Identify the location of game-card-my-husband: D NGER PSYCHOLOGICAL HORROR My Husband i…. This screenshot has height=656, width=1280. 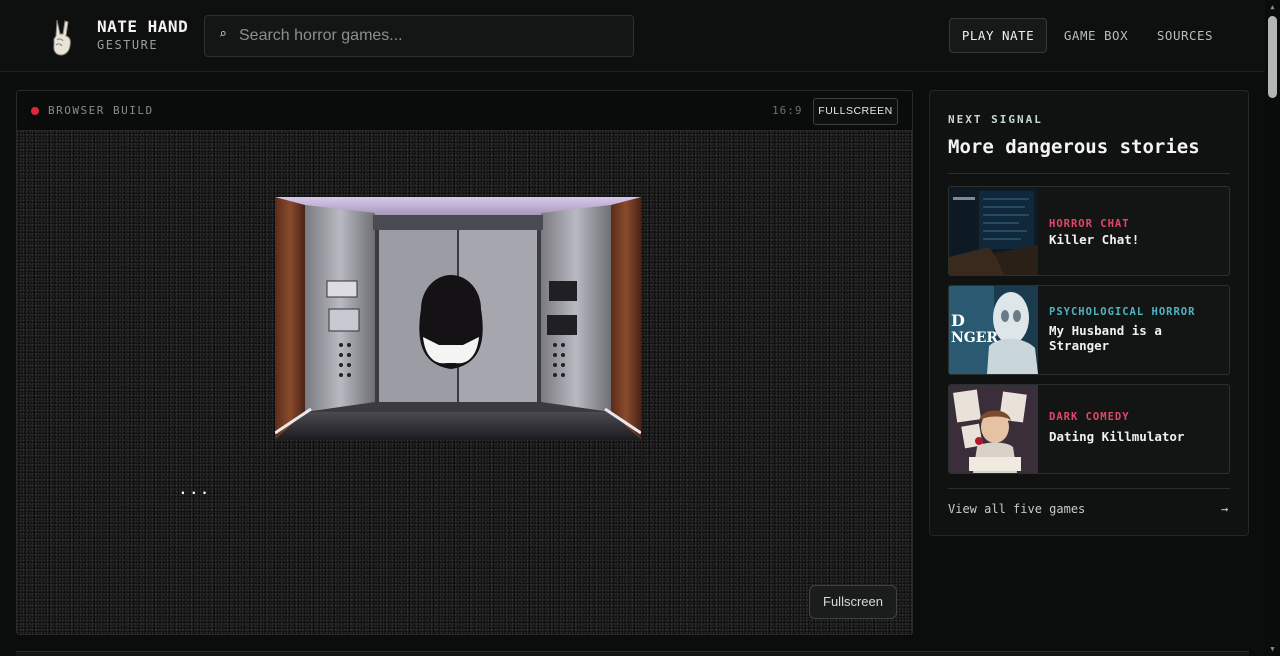
(1089, 330).